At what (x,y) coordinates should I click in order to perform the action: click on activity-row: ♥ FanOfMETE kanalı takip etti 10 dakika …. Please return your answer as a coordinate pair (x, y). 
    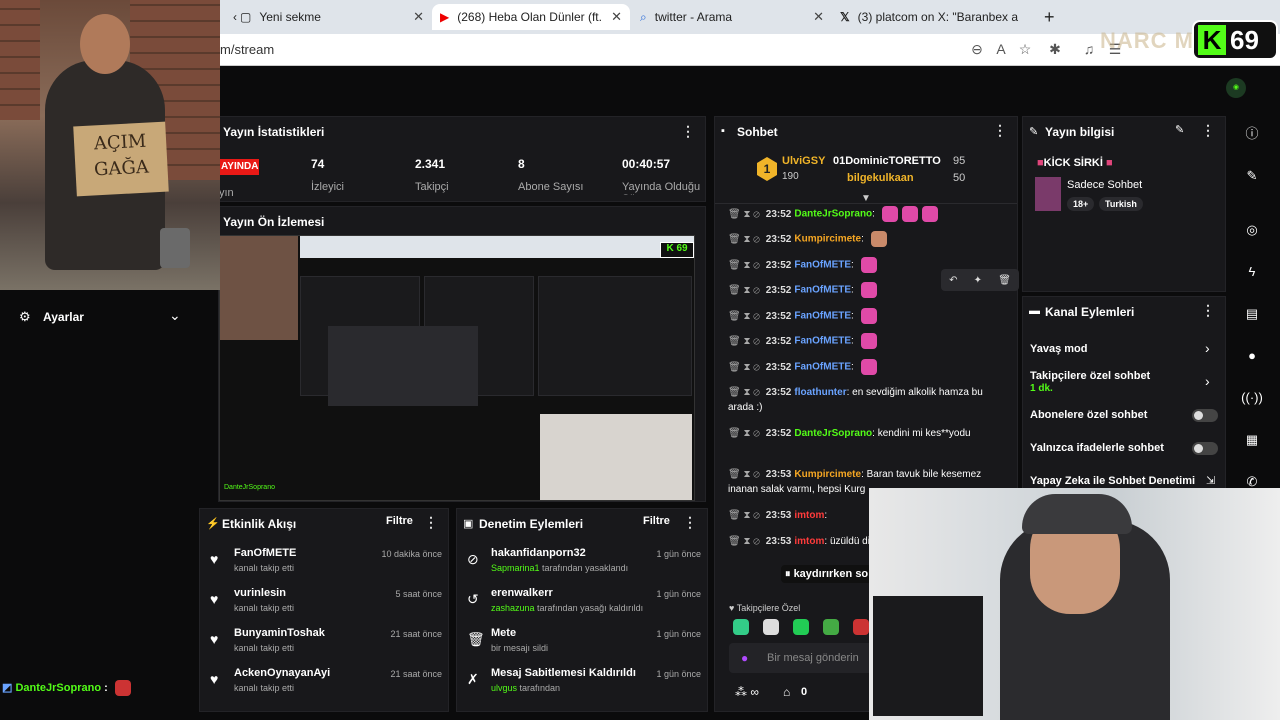
    Looking at the image, I should click on (321, 567).